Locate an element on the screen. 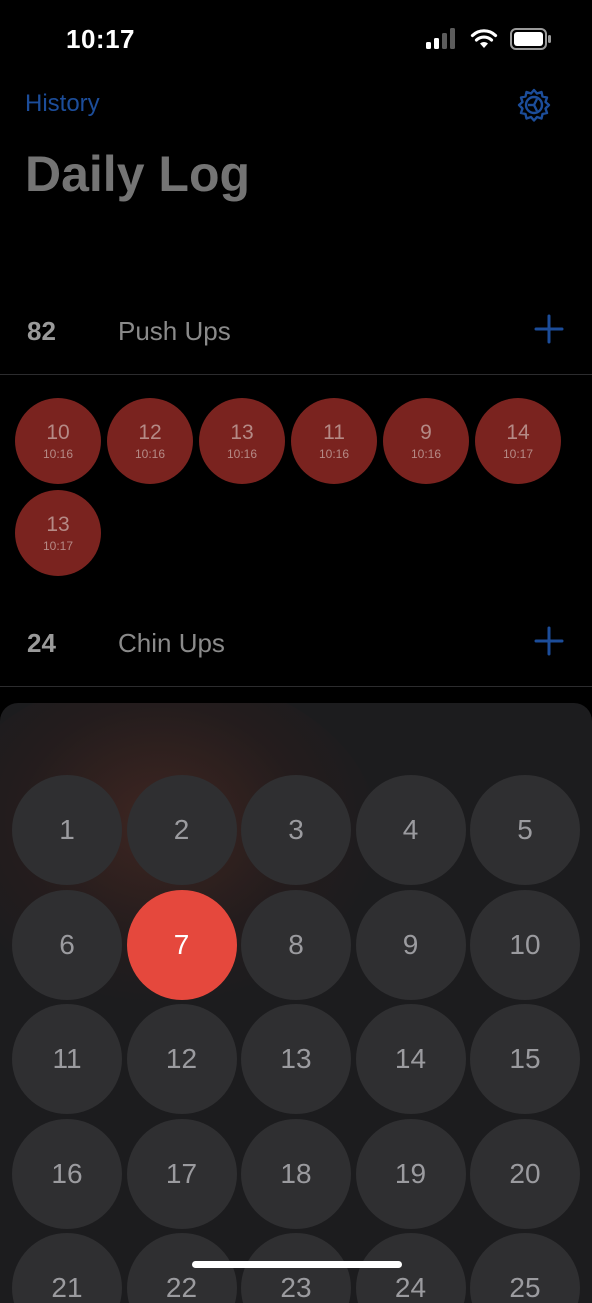 Image resolution: width=592 pixels, height=1303 pixels. number-key-20: 20 is located at coordinates (525, 1173).